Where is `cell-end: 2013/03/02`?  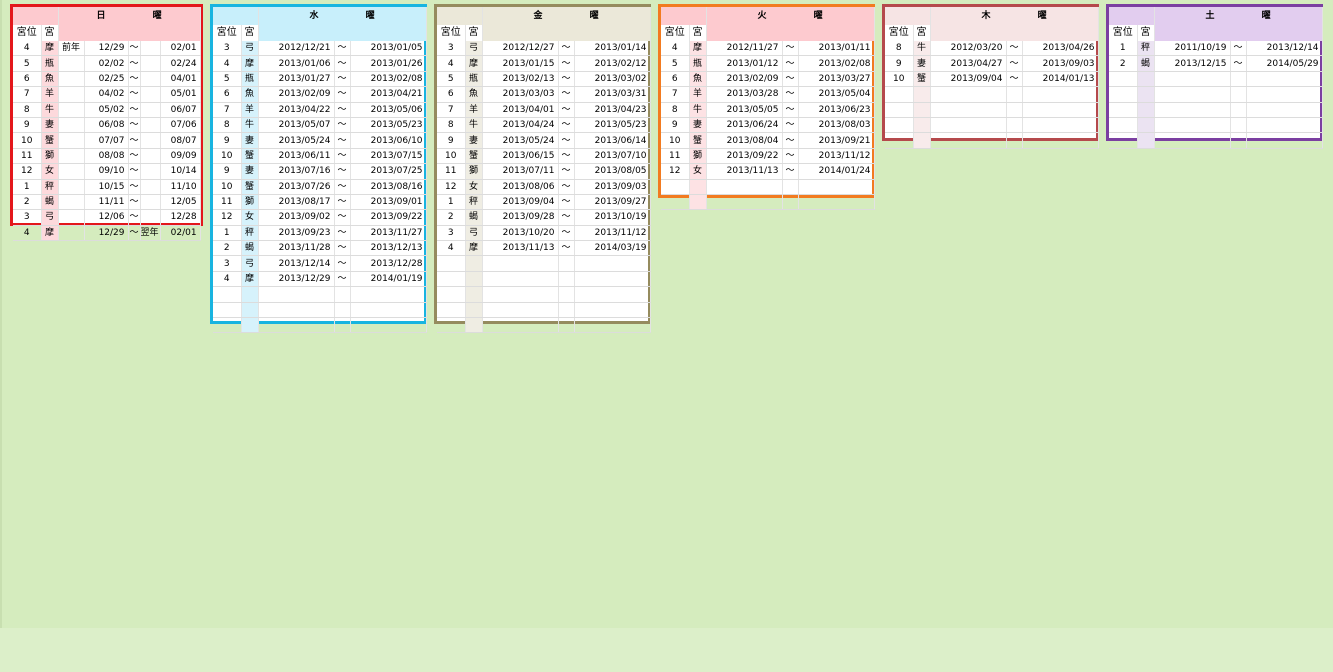 cell-end: 2013/03/02 is located at coordinates (612, 79).